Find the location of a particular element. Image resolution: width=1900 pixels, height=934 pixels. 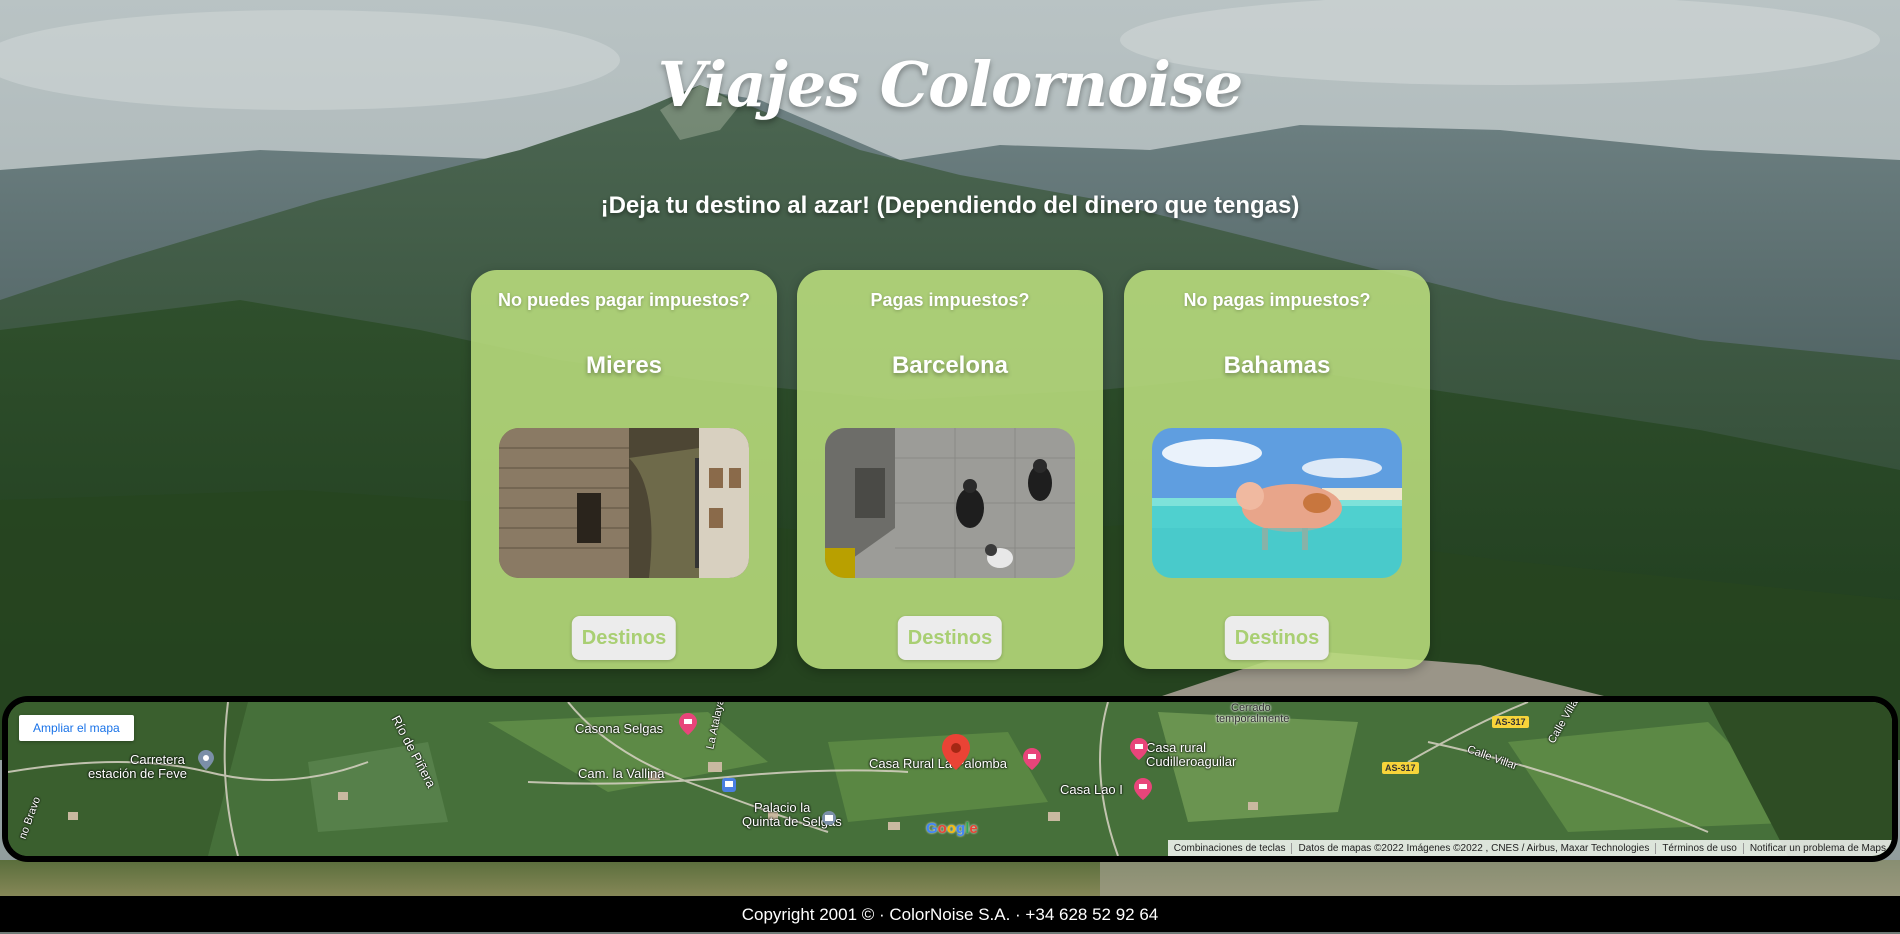

destination-card-barcelona: Pagas impuestos? Barcelona Destinos is located at coordinates (950, 469).